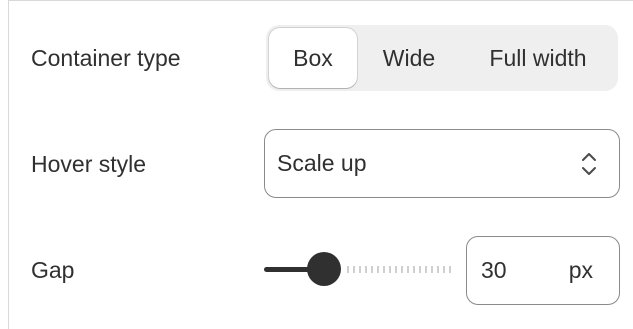 The height and width of the screenshot is (329, 633). I want to click on panel-top-divider, so click(320, 0).